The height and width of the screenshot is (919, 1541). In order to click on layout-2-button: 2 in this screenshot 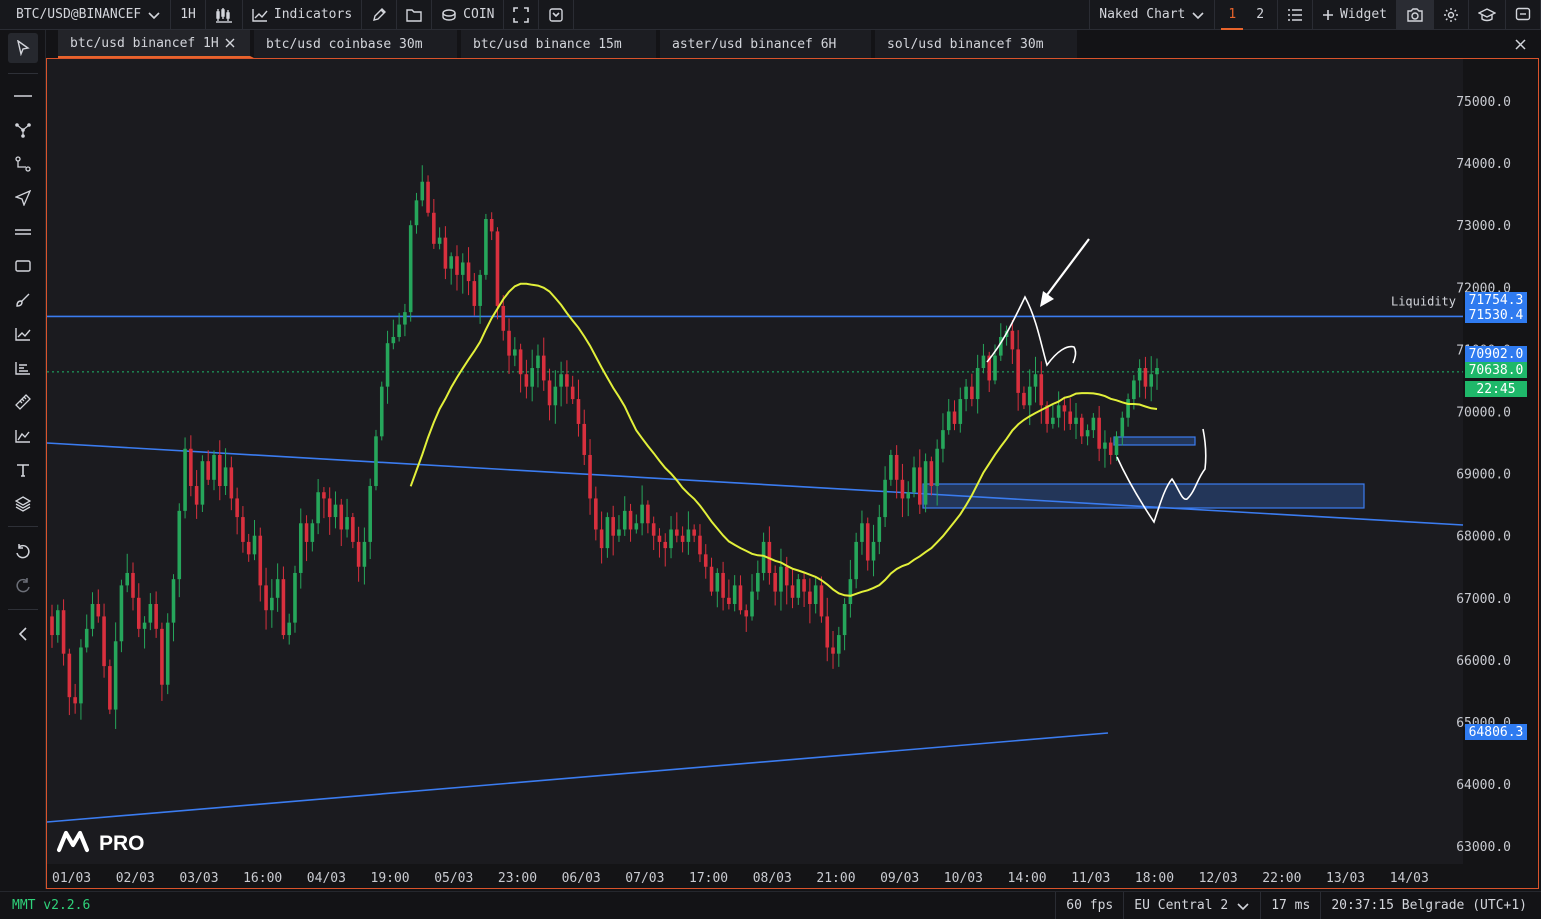, I will do `click(1260, 14)`.